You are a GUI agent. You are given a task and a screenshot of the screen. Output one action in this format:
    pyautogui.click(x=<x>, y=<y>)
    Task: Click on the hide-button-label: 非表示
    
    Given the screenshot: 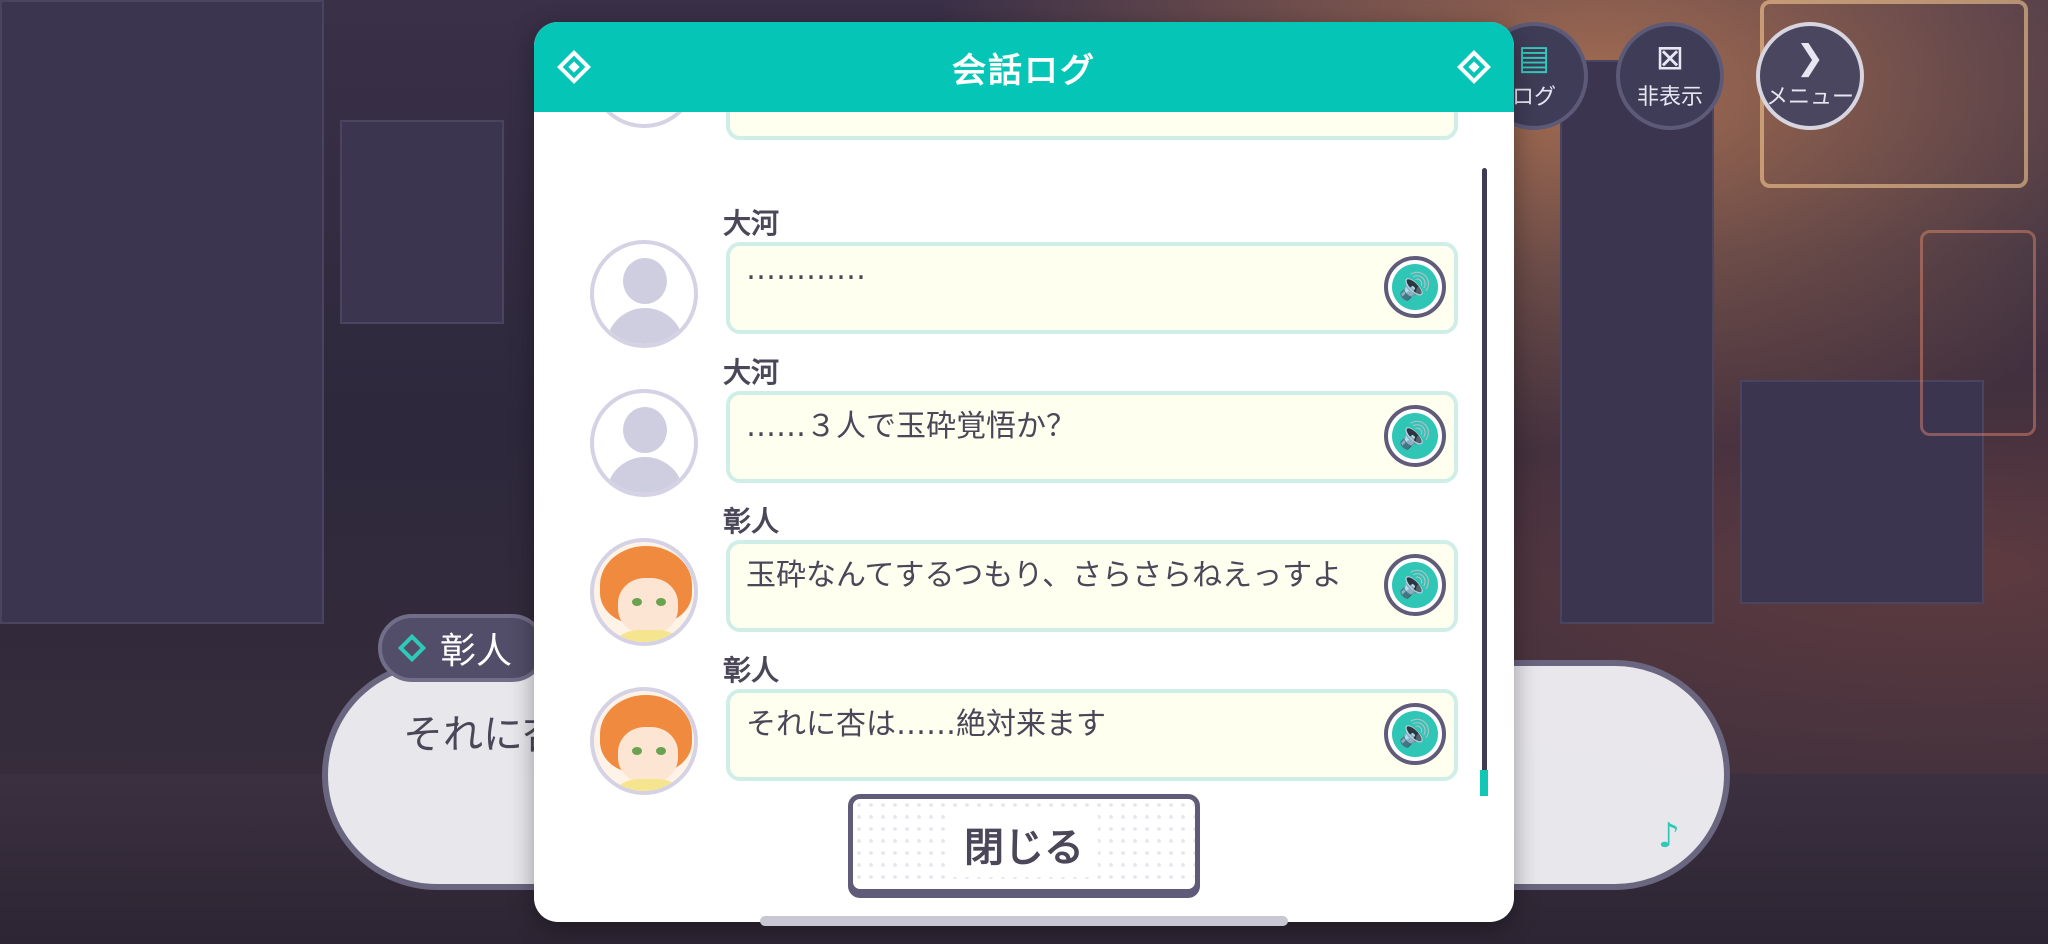 What is the action you would take?
    pyautogui.click(x=1669, y=97)
    